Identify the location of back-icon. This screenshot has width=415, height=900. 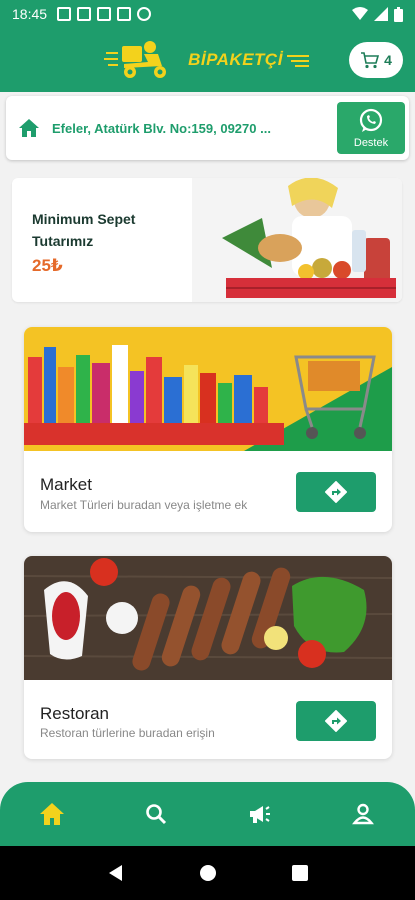
(116, 873).